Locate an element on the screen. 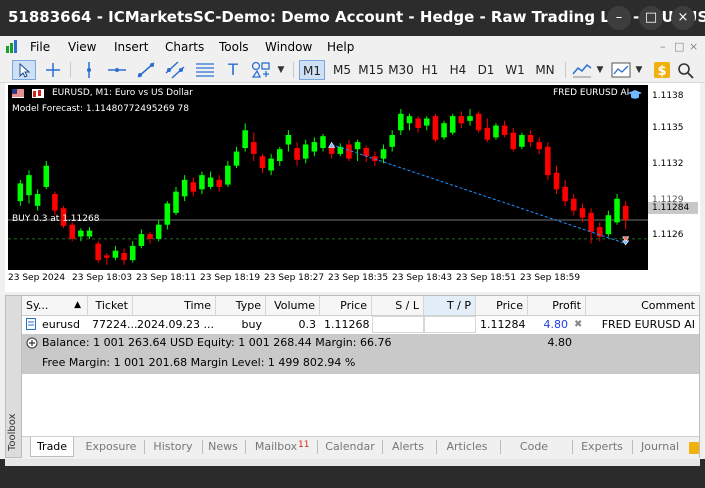 The width and height of the screenshot is (705, 488). tab-articles: Articles is located at coordinates (467, 447).